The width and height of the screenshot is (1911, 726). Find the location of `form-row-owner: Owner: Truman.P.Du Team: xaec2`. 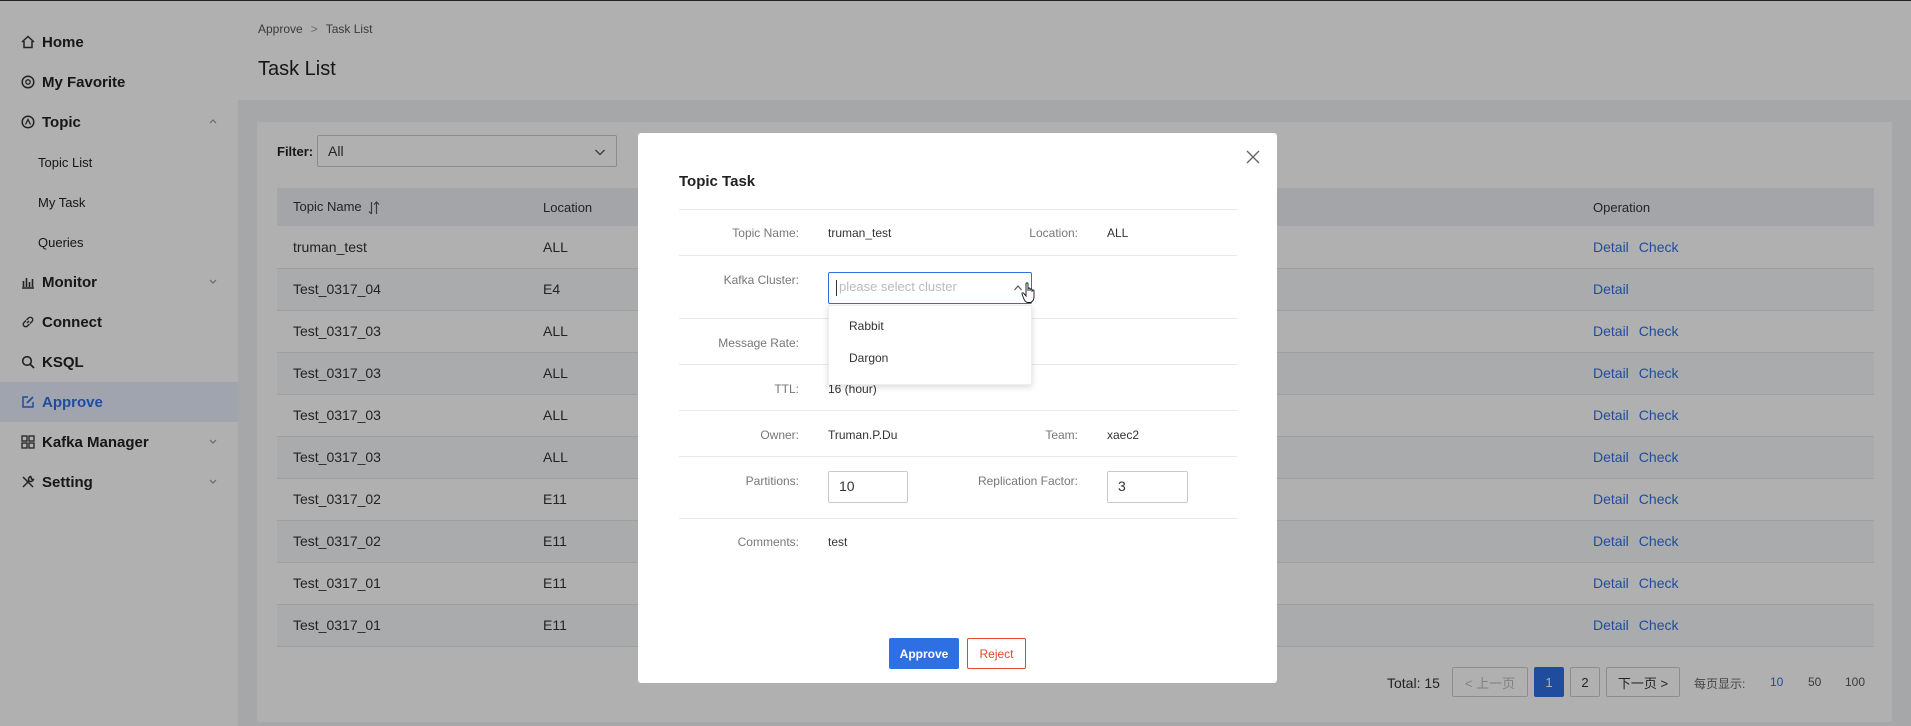

form-row-owner: Owner: Truman.P.Du Team: xaec2 is located at coordinates (958, 433).